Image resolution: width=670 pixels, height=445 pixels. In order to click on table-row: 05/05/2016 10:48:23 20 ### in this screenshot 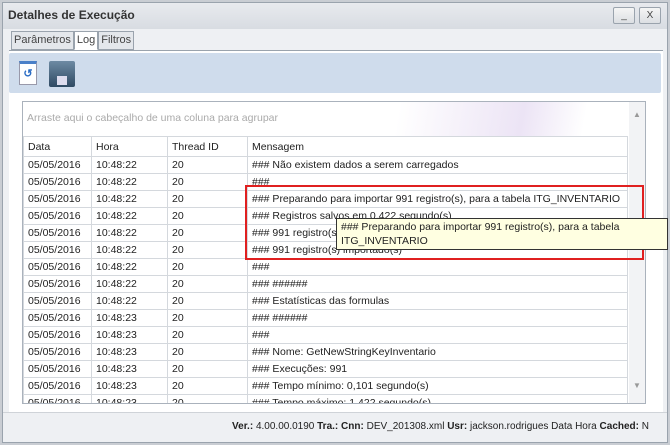, I will do `click(325, 335)`.